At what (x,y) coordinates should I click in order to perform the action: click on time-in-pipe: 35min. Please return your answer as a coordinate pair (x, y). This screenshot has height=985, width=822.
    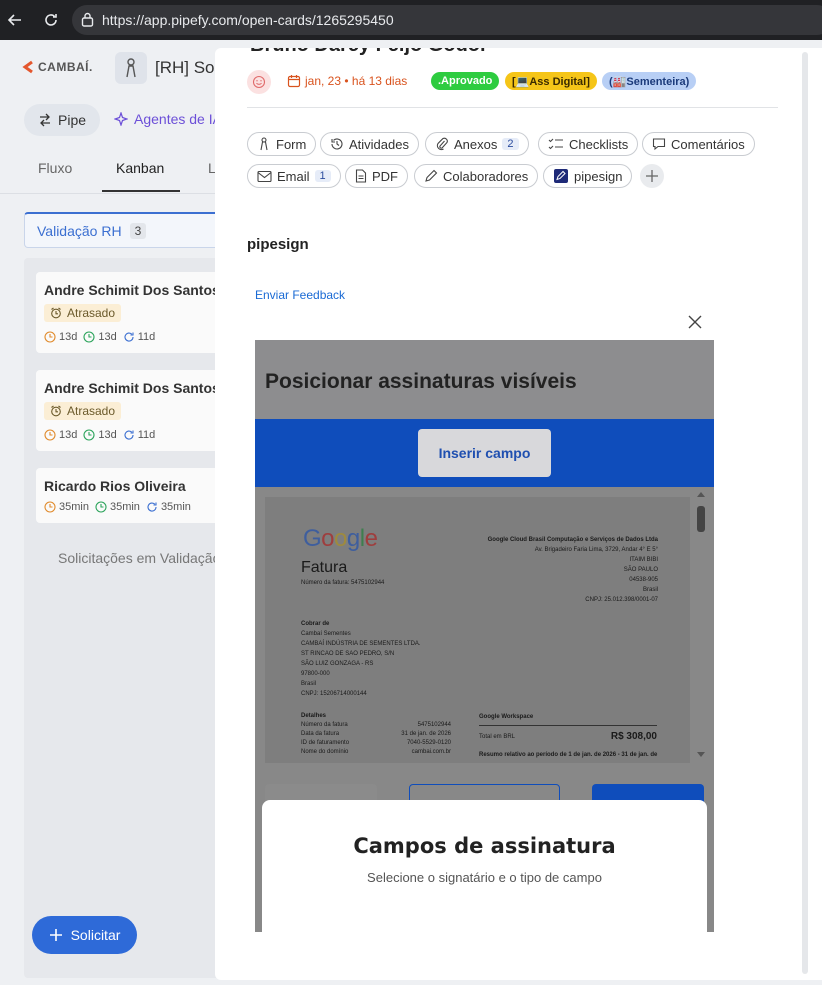
    Looking at the image, I should click on (124, 507).